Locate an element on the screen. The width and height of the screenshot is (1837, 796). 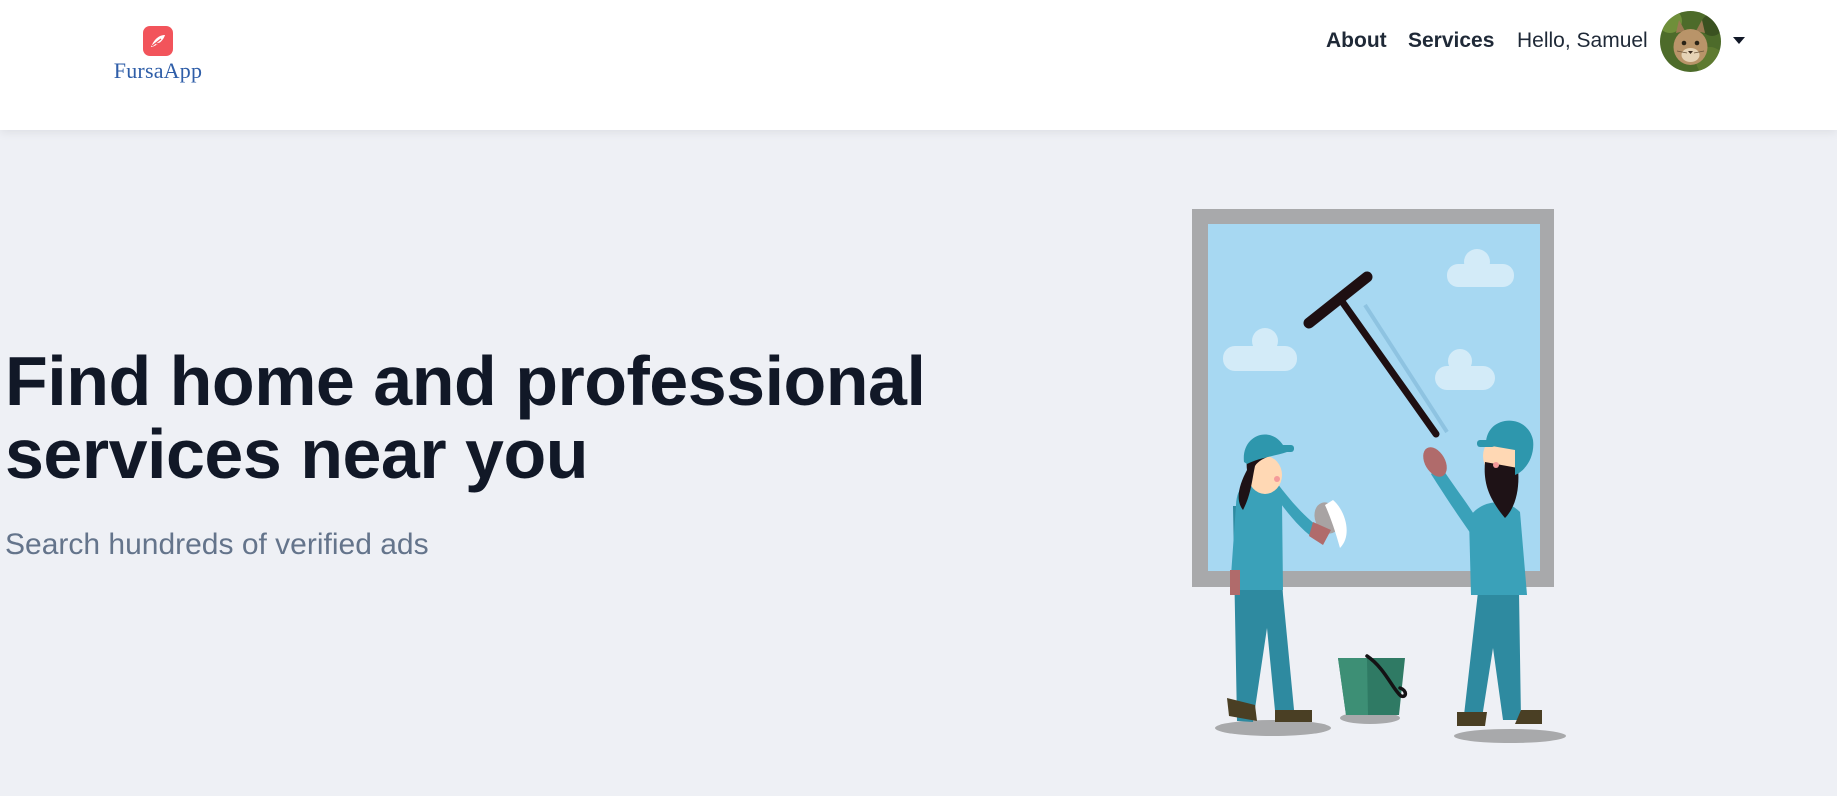
caret-down-icon is located at coordinates (1739, 40).